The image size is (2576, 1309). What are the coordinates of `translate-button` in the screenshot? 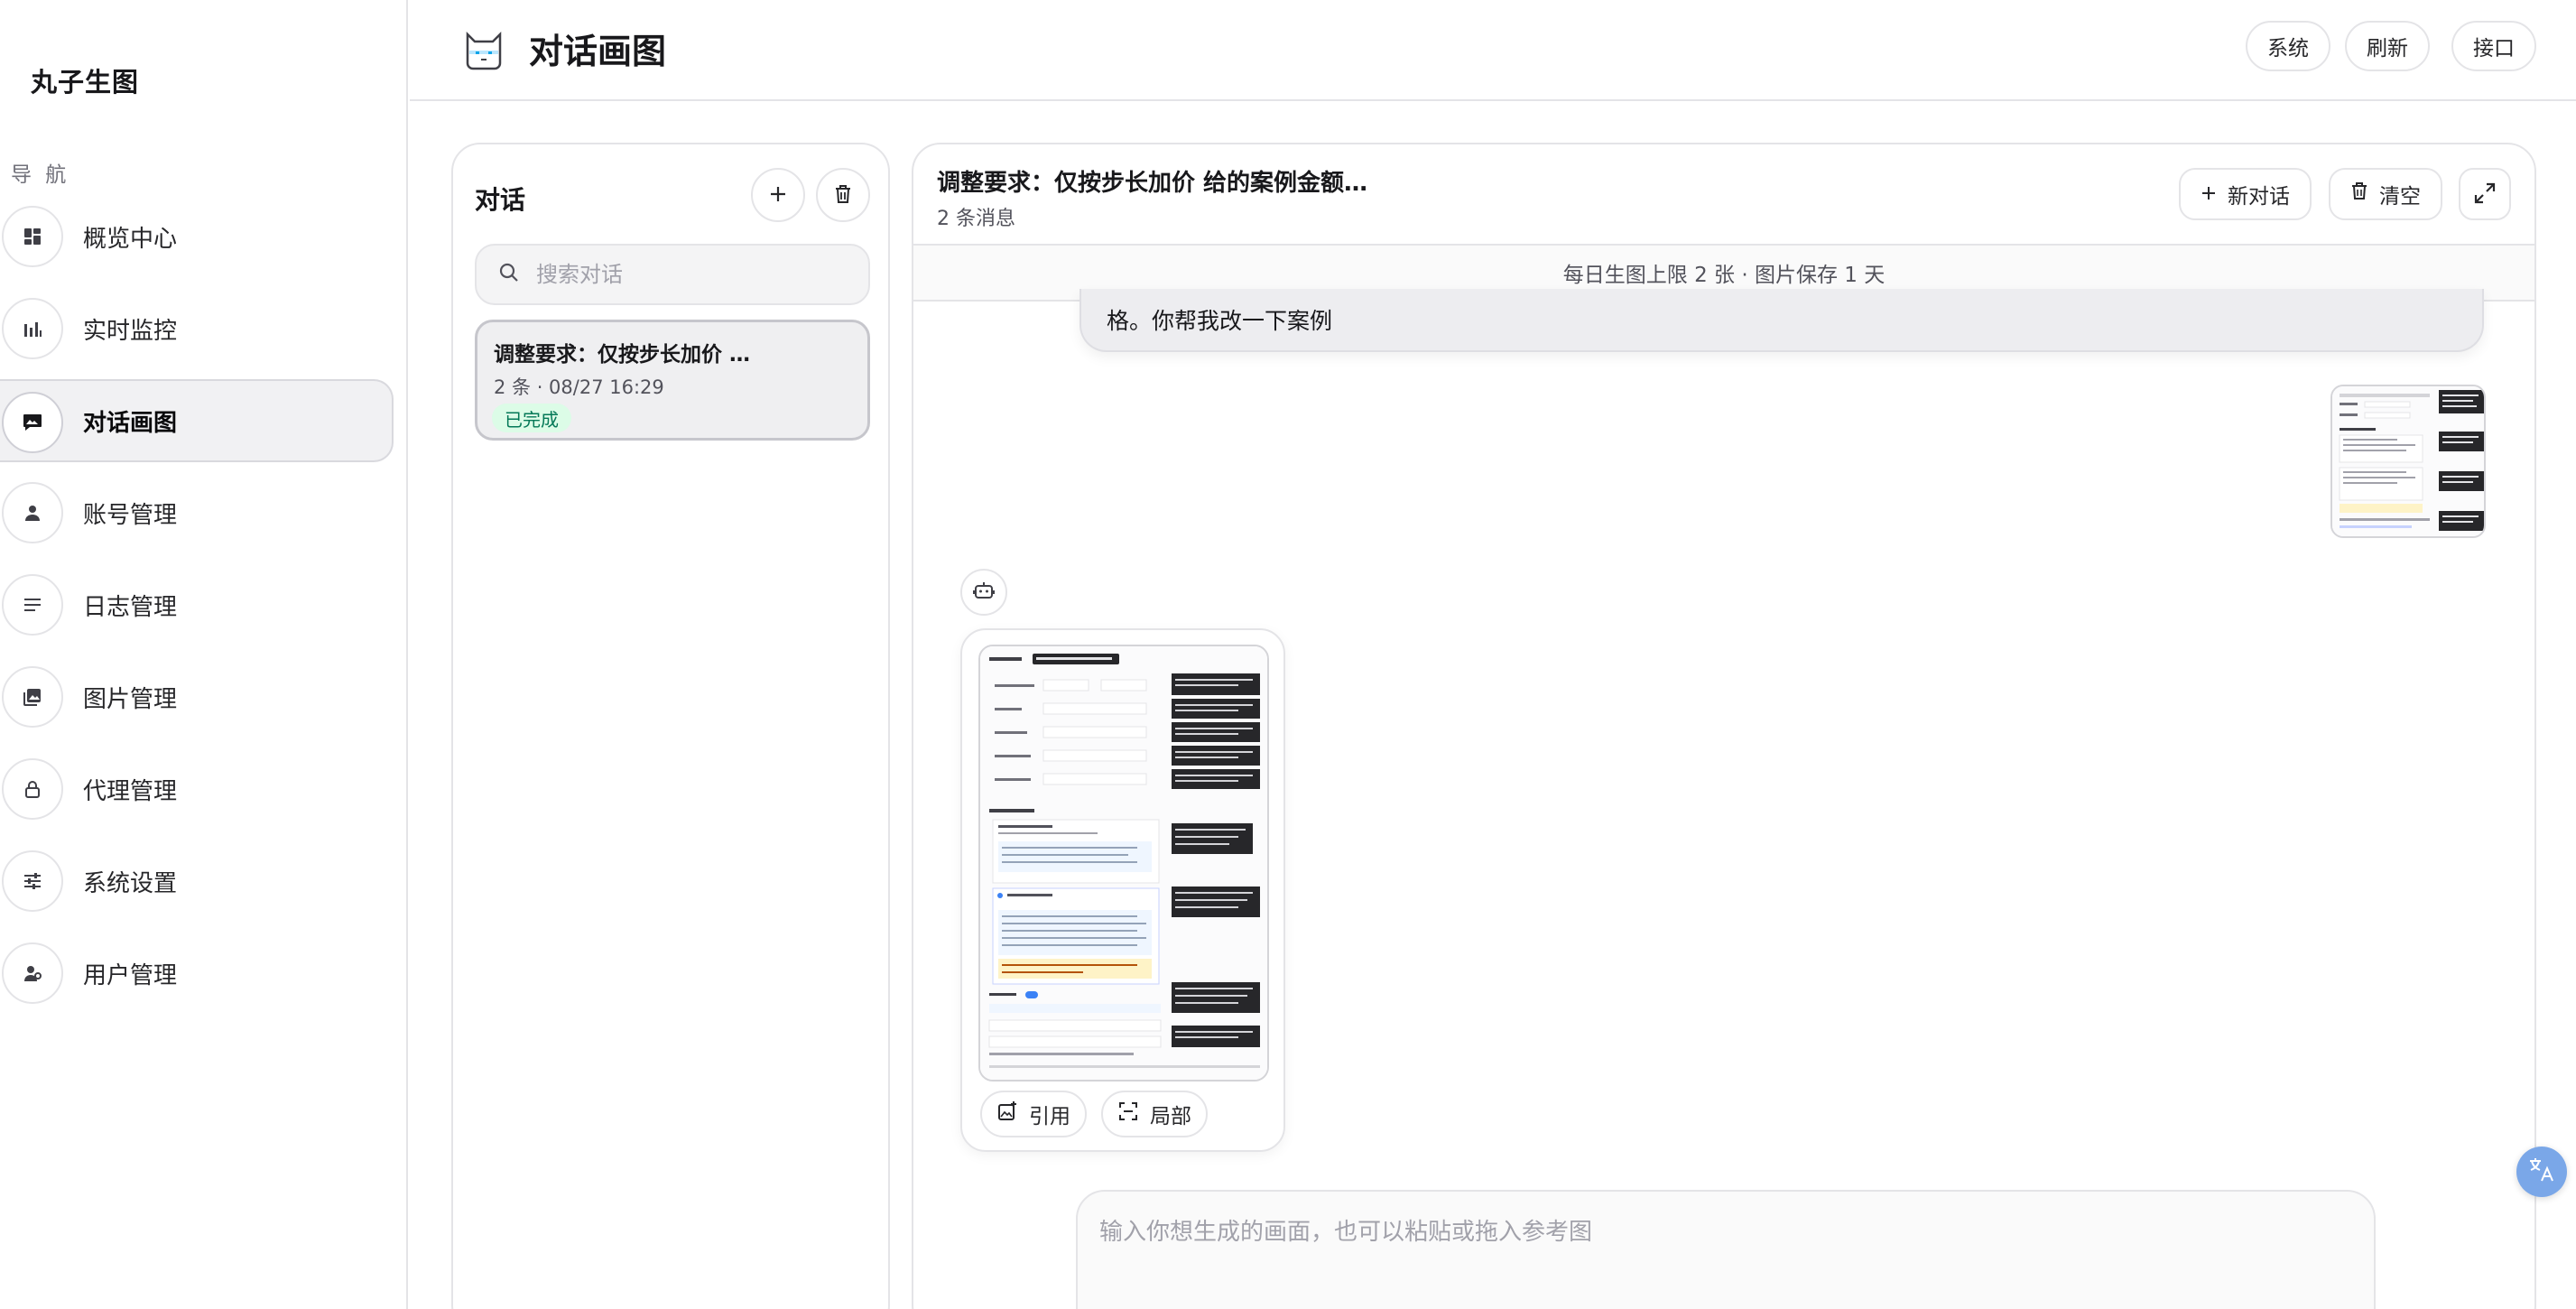 It's located at (2541, 1172).